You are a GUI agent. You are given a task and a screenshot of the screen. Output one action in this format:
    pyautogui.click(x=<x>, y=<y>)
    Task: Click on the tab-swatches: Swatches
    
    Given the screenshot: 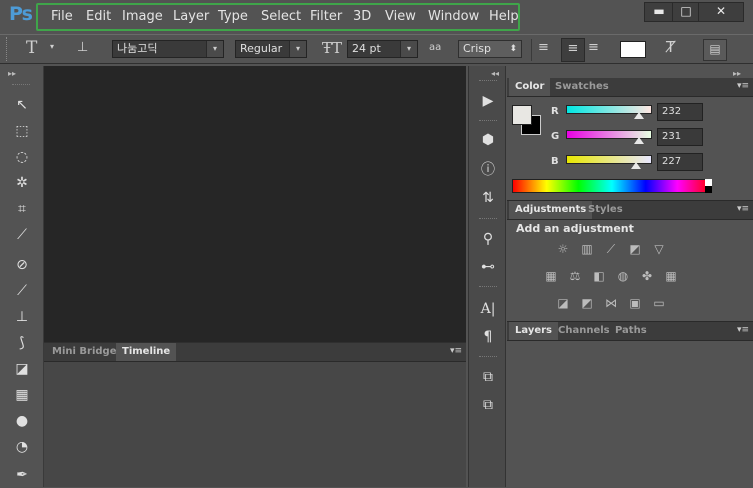 What is the action you would take?
    pyautogui.click(x=582, y=87)
    